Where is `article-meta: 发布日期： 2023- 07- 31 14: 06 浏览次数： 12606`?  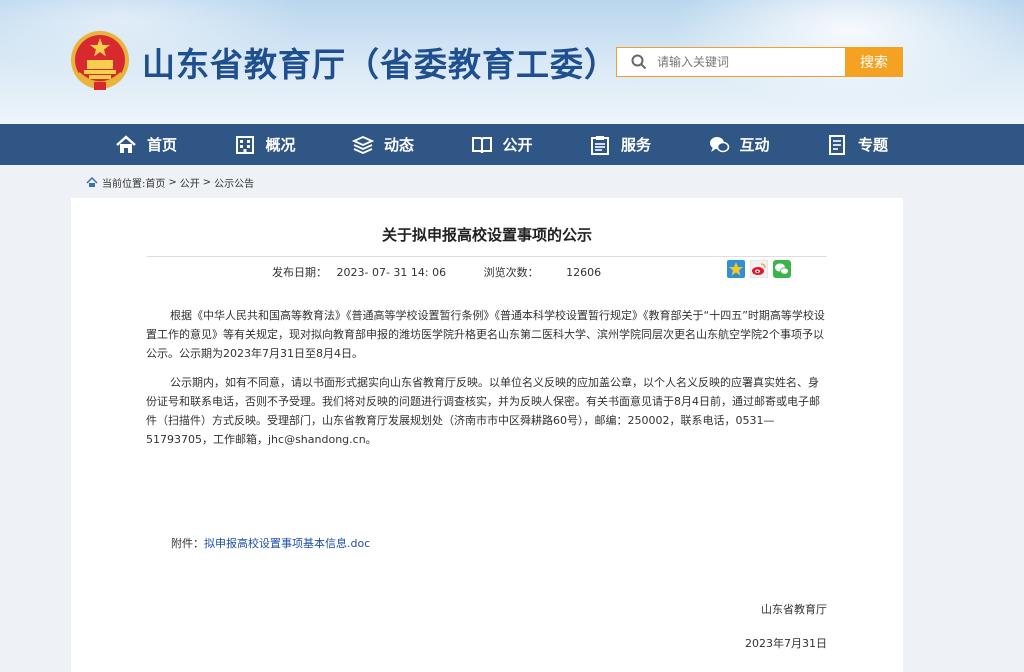
article-meta: 发布日期： 2023- 07- 31 14: 06 浏览次数： 12606 is located at coordinates (436, 272).